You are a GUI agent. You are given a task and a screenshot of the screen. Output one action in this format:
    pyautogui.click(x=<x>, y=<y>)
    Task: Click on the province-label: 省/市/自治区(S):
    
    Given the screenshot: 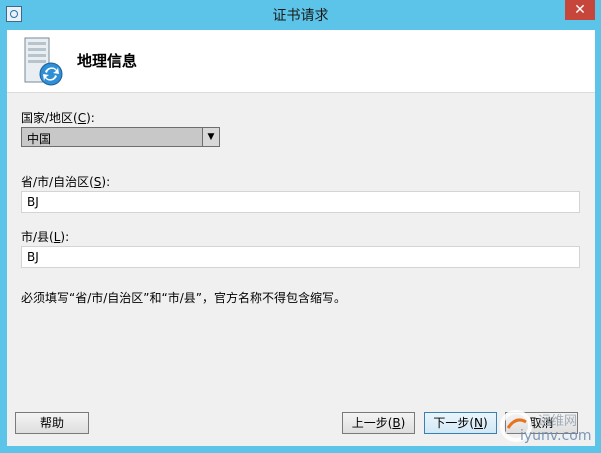 What is the action you would take?
    pyautogui.click(x=66, y=182)
    